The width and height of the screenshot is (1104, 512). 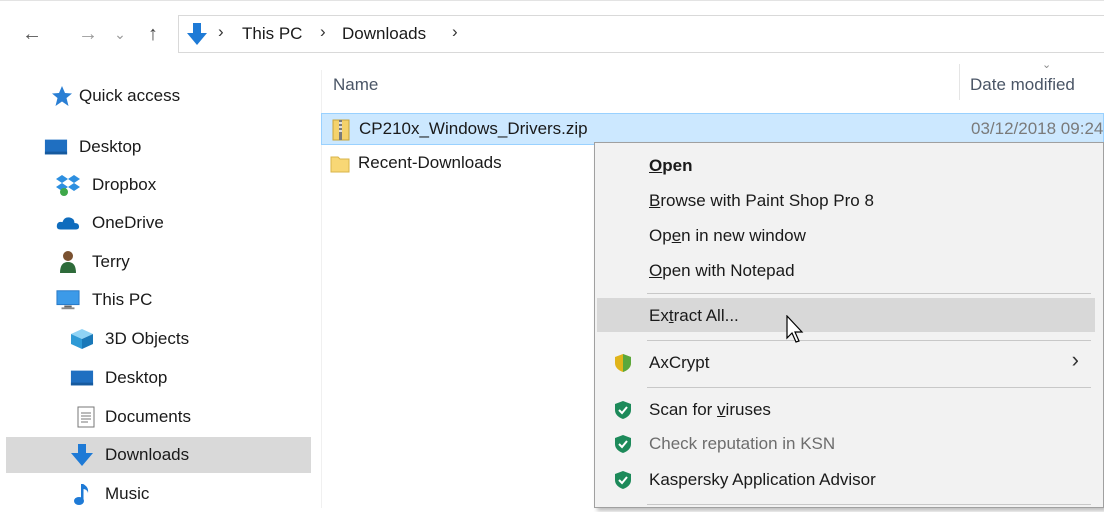 What do you see at coordinates (122, 299) in the screenshot?
I see `sidebar-item-label: This PC` at bounding box center [122, 299].